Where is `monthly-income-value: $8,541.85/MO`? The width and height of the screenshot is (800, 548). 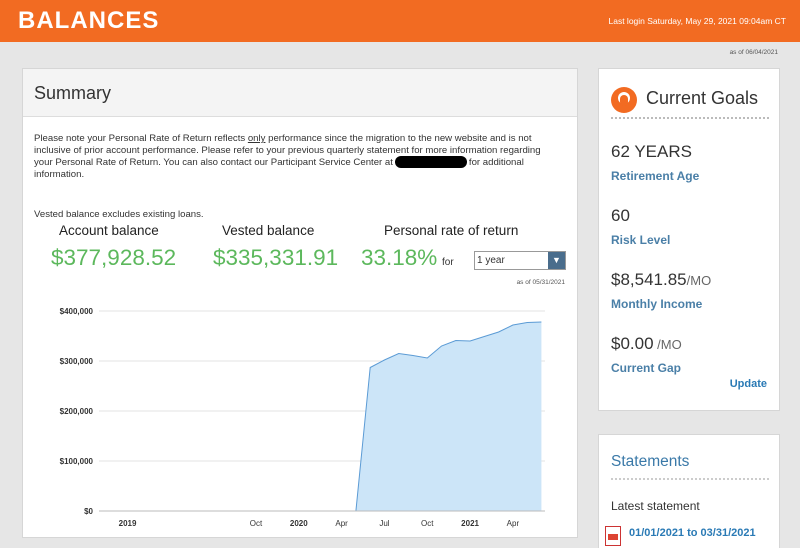 monthly-income-value: $8,541.85/MO is located at coordinates (661, 280).